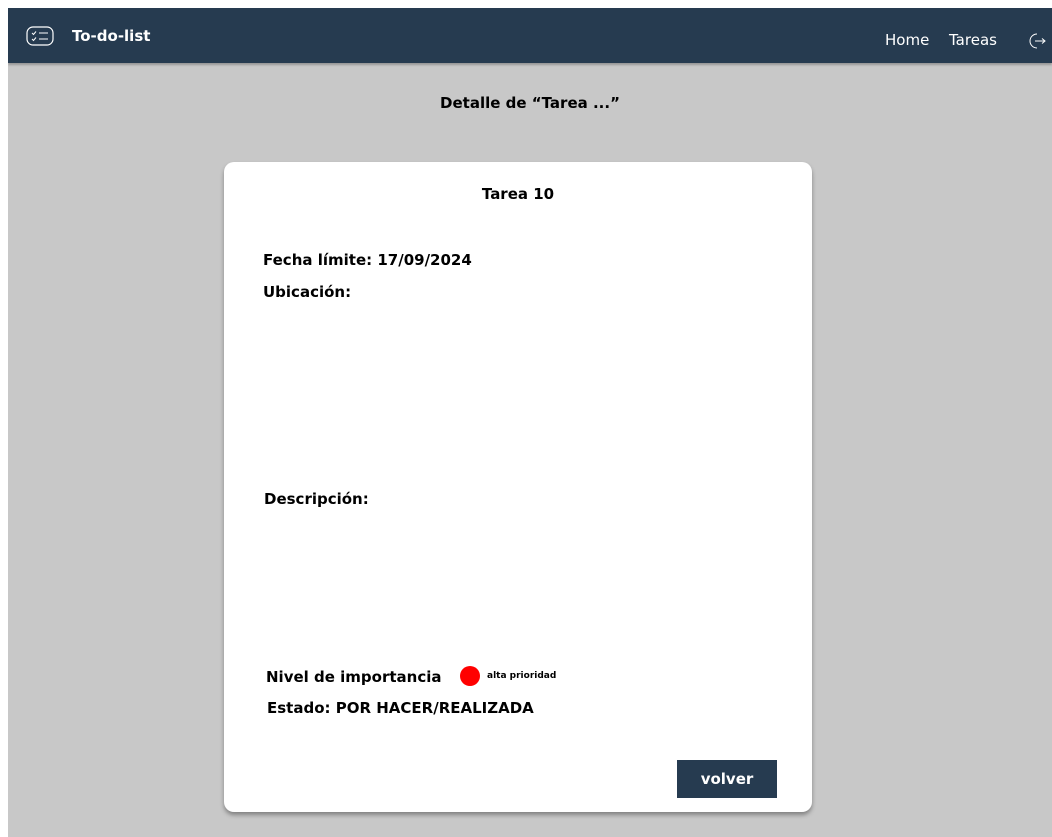 Image resolution: width=1052 pixels, height=837 pixels. What do you see at coordinates (530, 103) in the screenshot?
I see `page-title: Detalle de “Tarea ...”` at bounding box center [530, 103].